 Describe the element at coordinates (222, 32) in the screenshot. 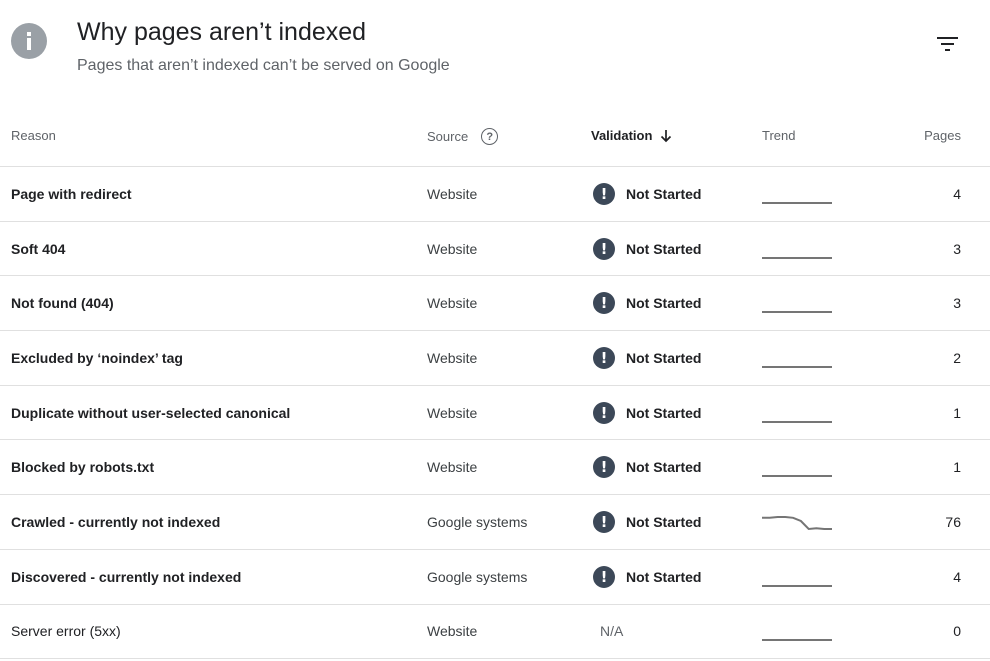

I see `page-title: Why pages aren’t indexed` at that location.